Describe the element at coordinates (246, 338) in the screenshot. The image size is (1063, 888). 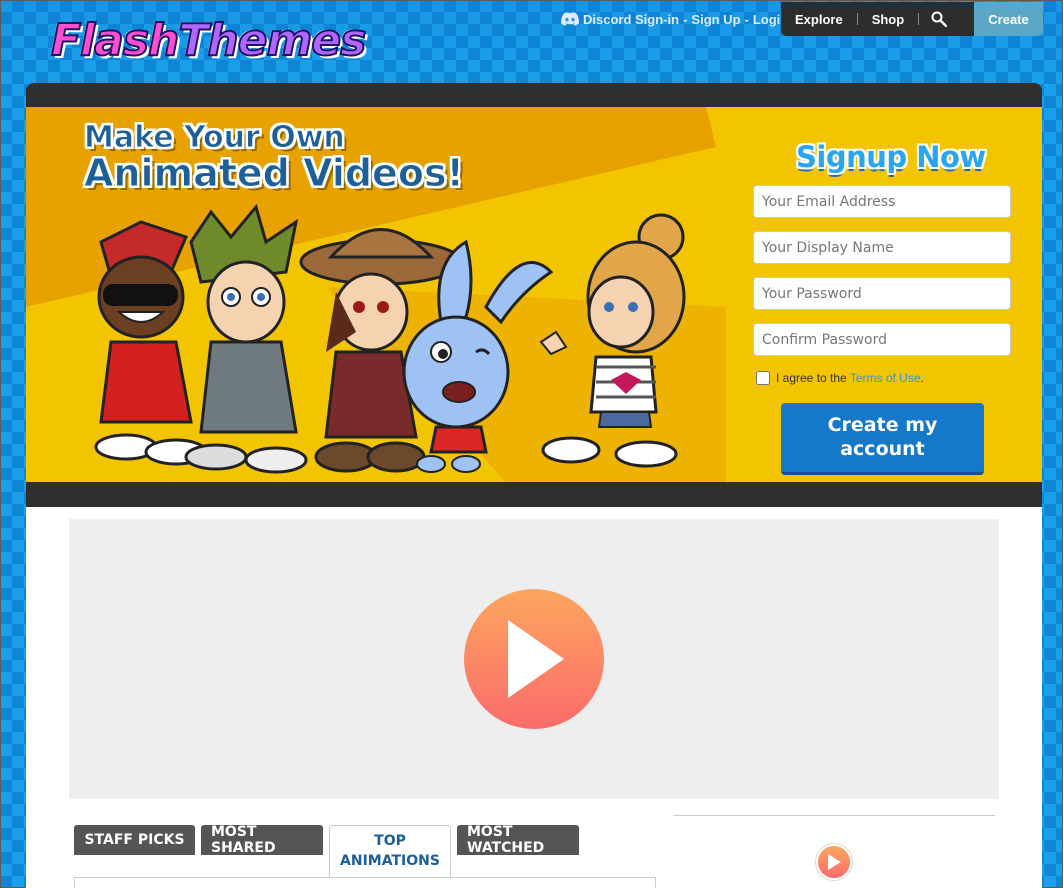
I see `character-green-hair` at that location.